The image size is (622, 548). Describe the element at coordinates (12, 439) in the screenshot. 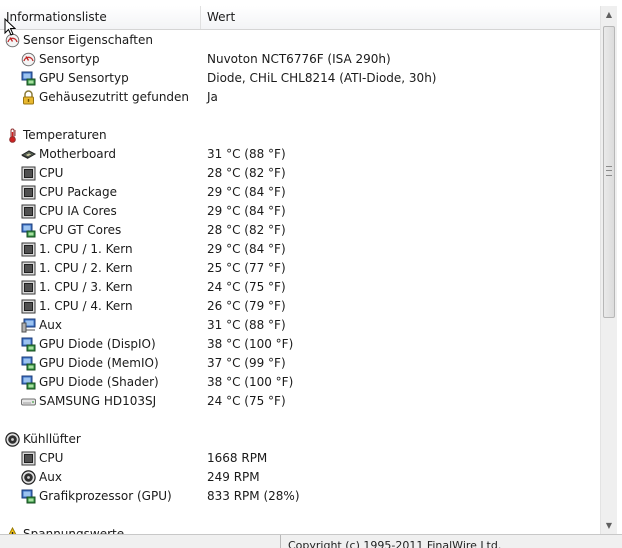

I see `fan-icon` at that location.